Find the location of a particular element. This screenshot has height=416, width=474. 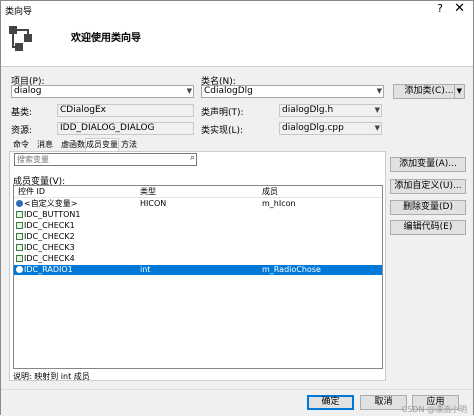

tab-member-variables: 成员变量 is located at coordinates (102, 144).